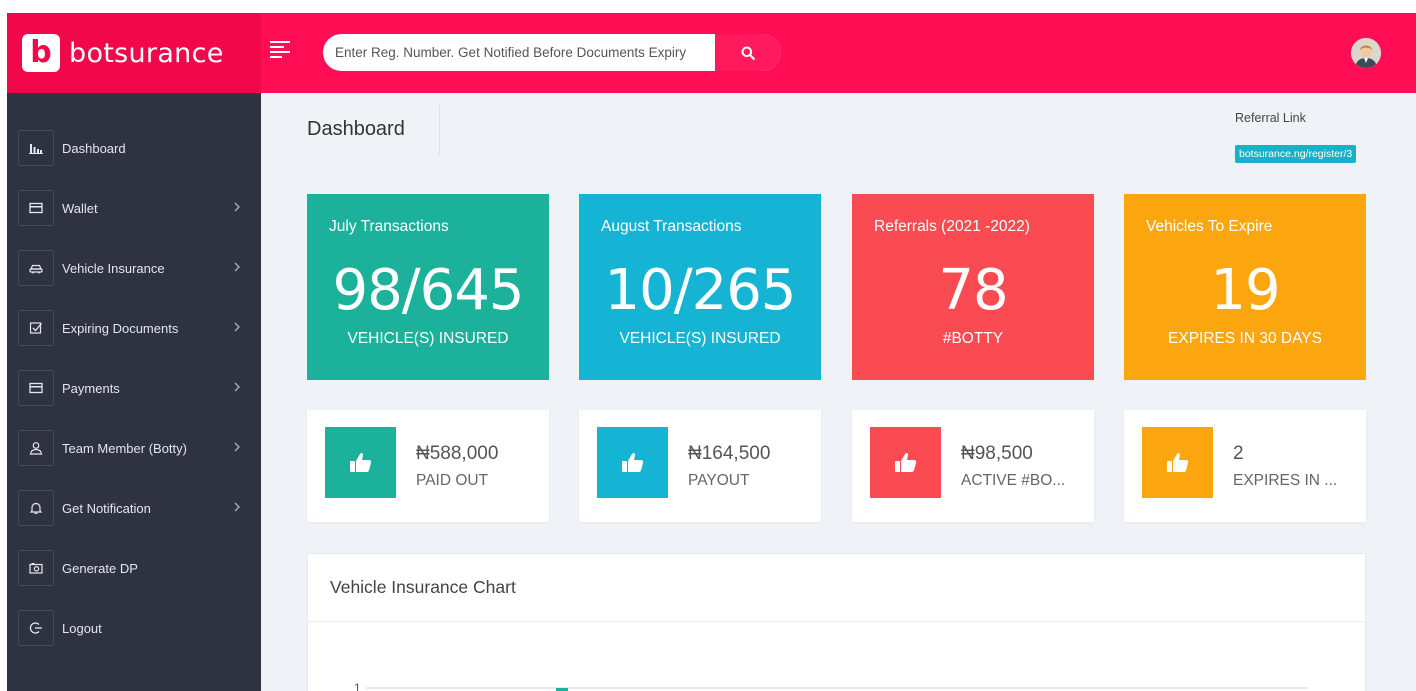  I want to click on title-divider, so click(439, 130).